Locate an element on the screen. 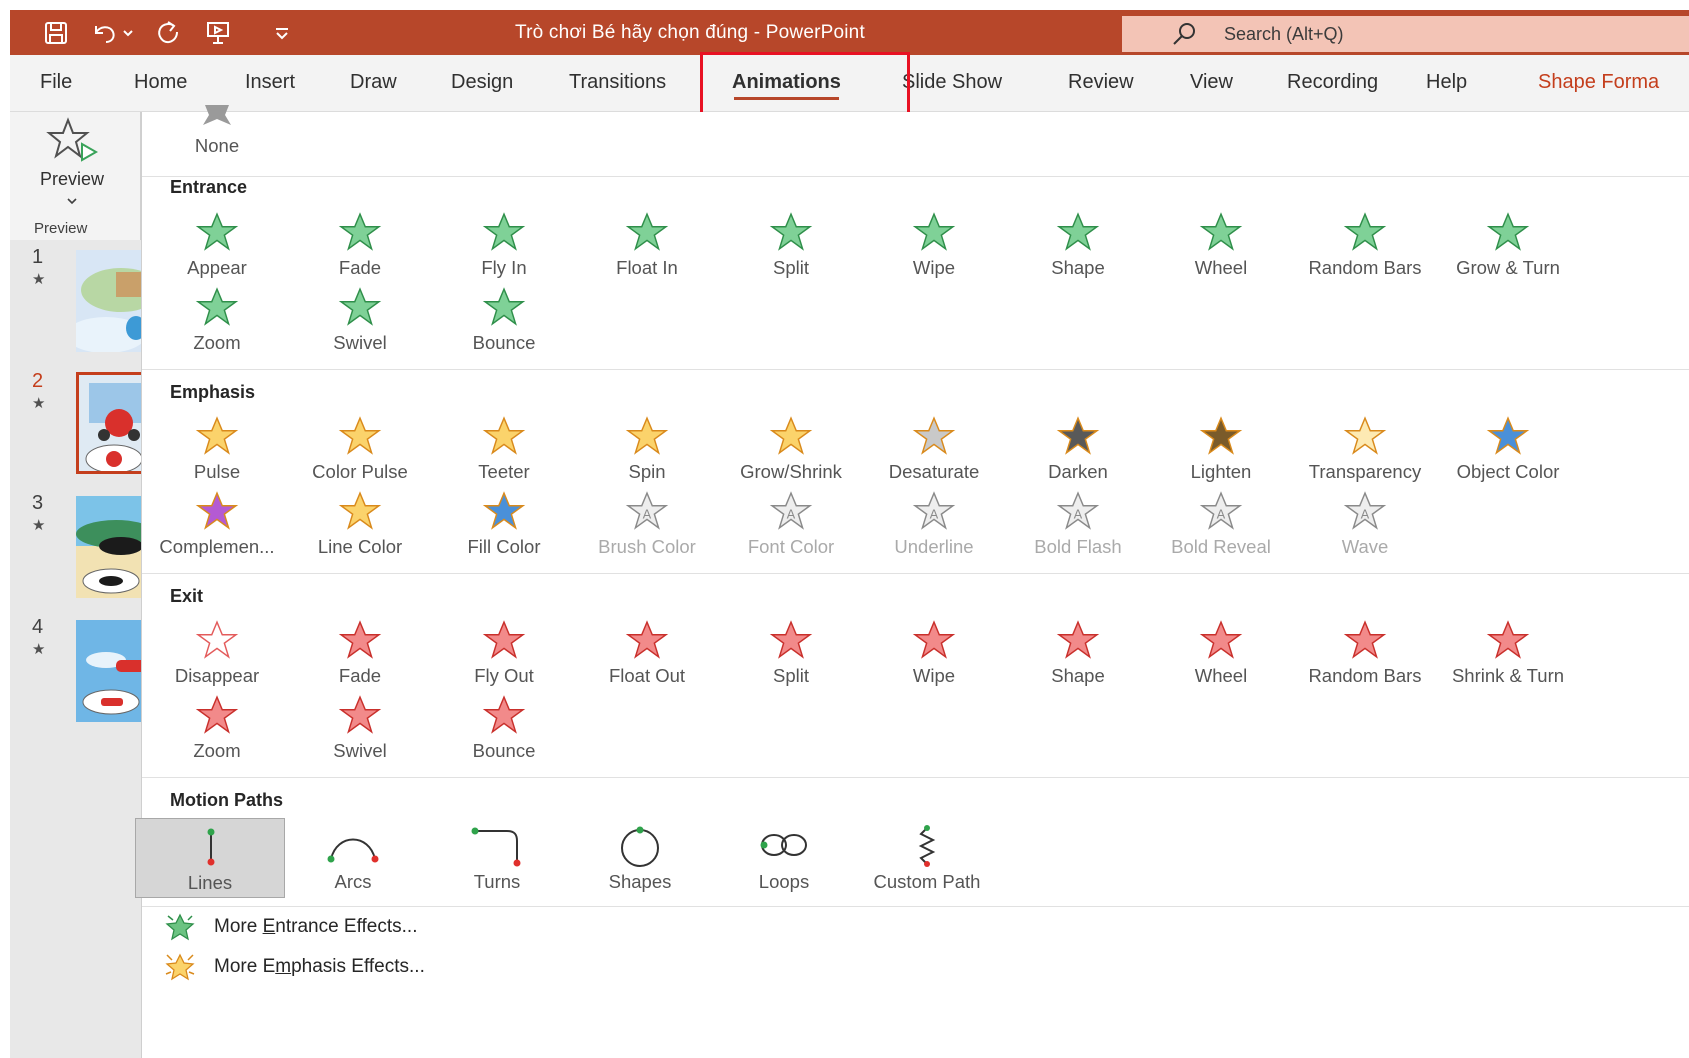 The image size is (1689, 1058). search-placeholder: Search (Alt+Q) is located at coordinates (1284, 33).